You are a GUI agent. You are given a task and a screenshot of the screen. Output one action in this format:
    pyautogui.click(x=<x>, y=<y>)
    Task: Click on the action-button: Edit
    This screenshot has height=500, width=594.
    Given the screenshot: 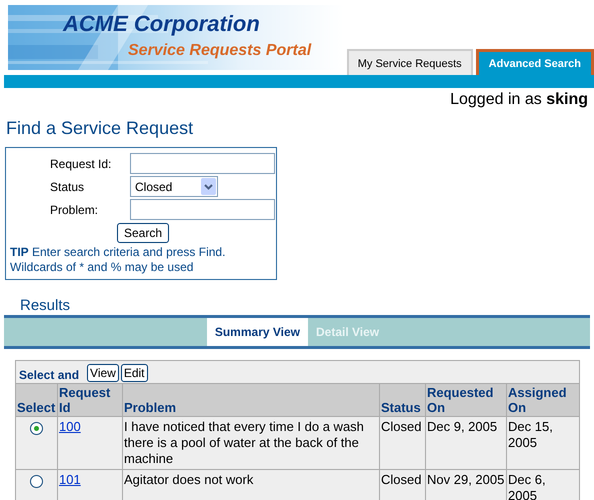 What is the action you would take?
    pyautogui.click(x=134, y=373)
    